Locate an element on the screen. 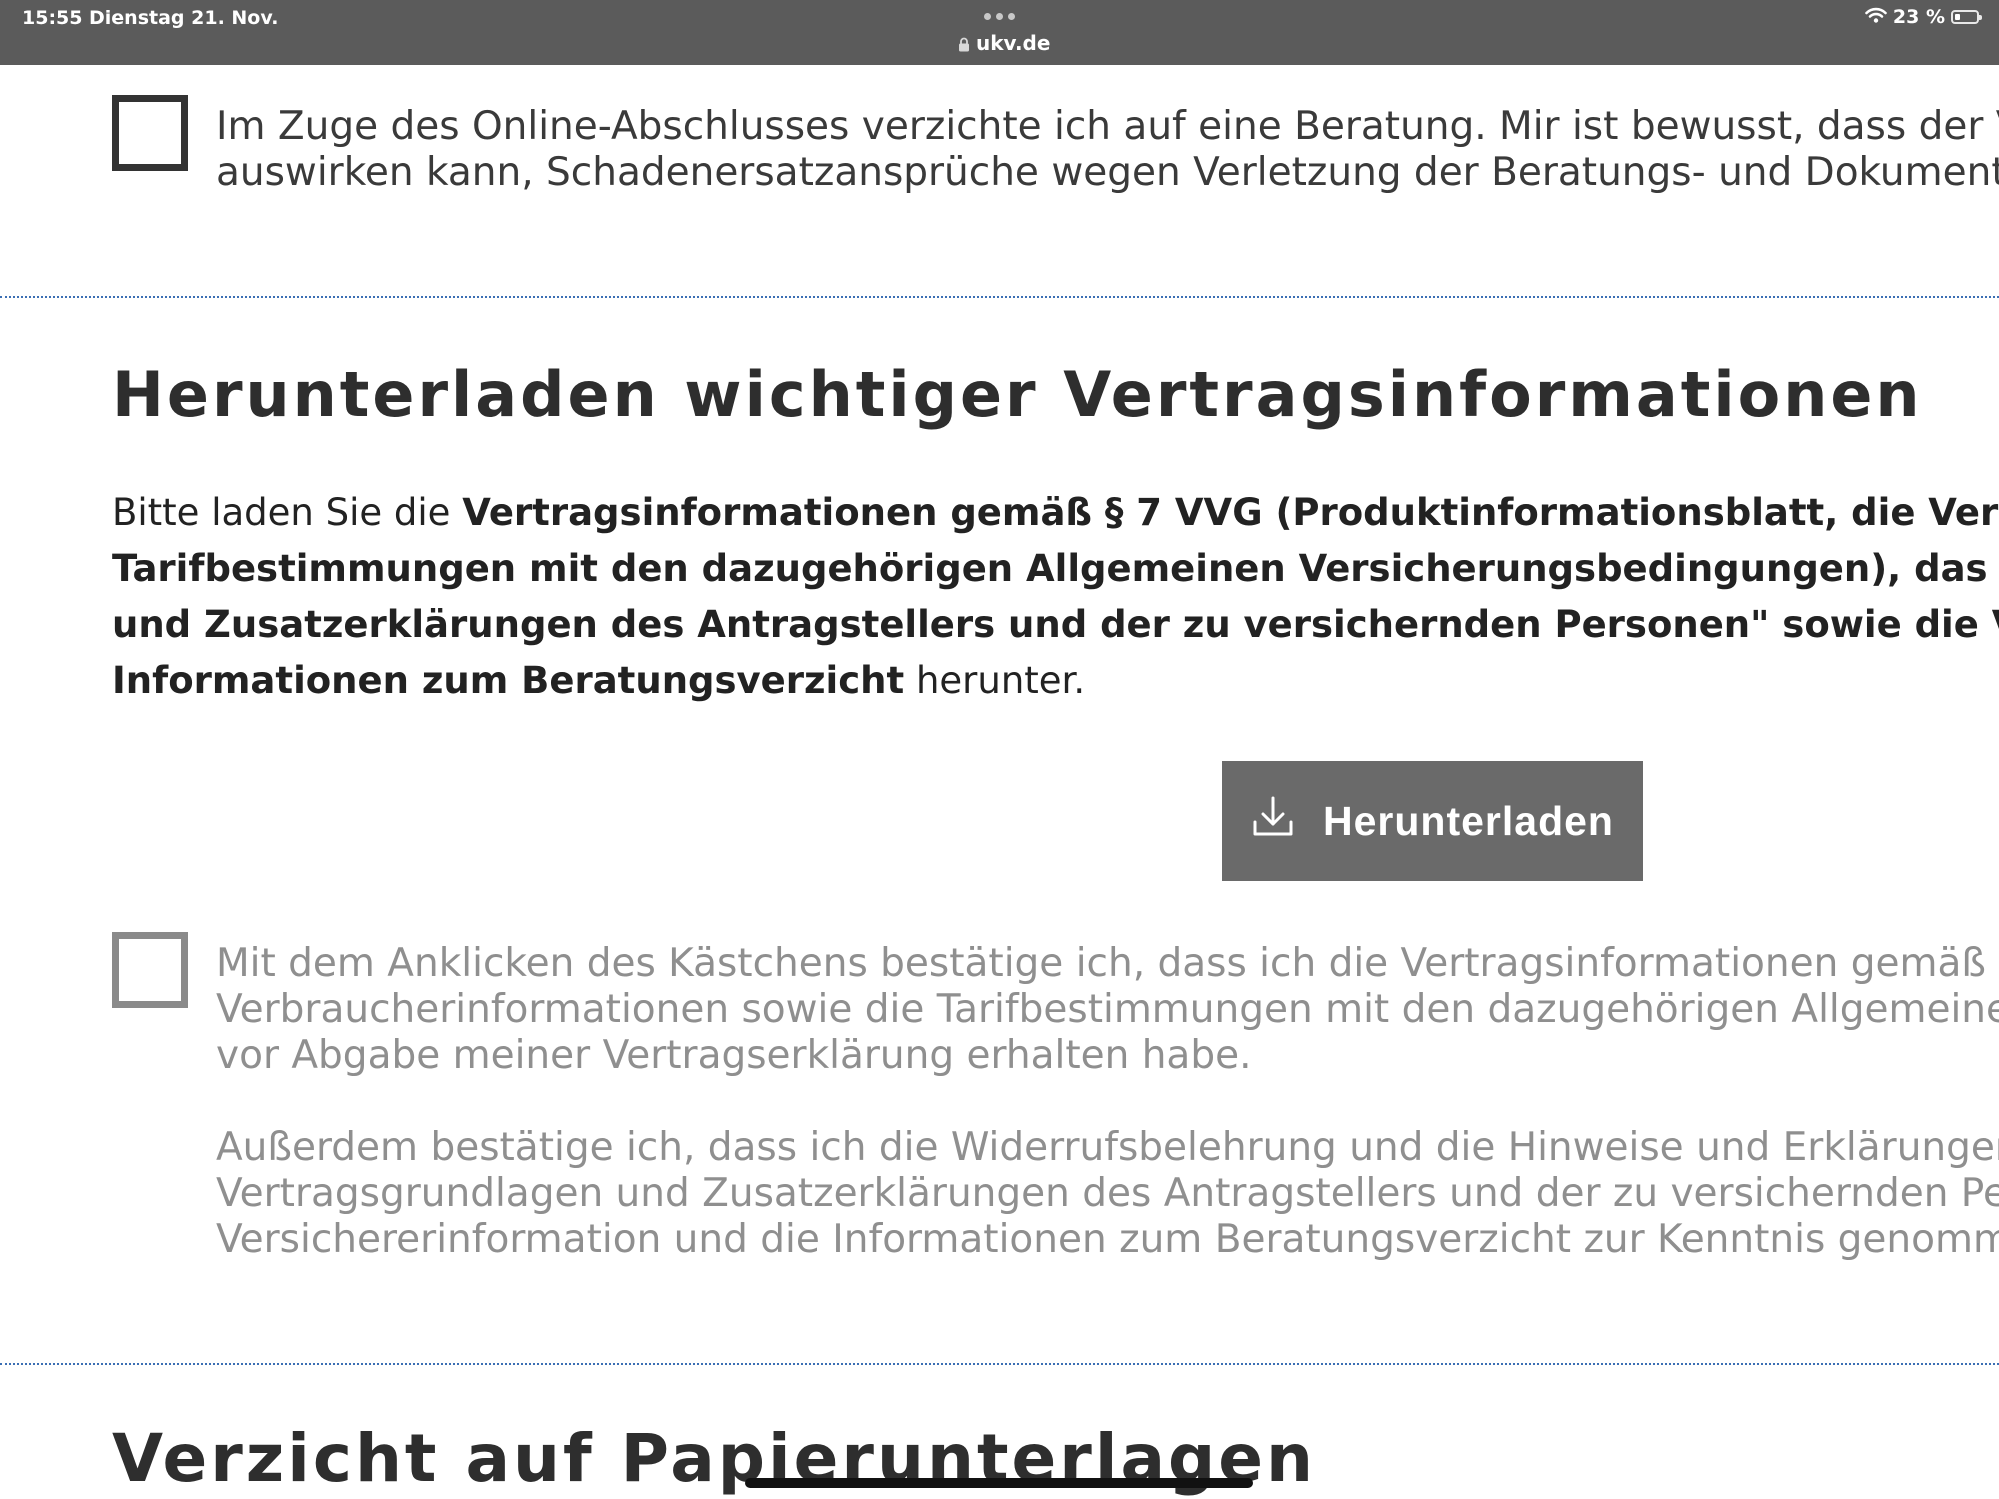 The width and height of the screenshot is (1999, 1499). multitask-dots-icon is located at coordinates (1000, 17).